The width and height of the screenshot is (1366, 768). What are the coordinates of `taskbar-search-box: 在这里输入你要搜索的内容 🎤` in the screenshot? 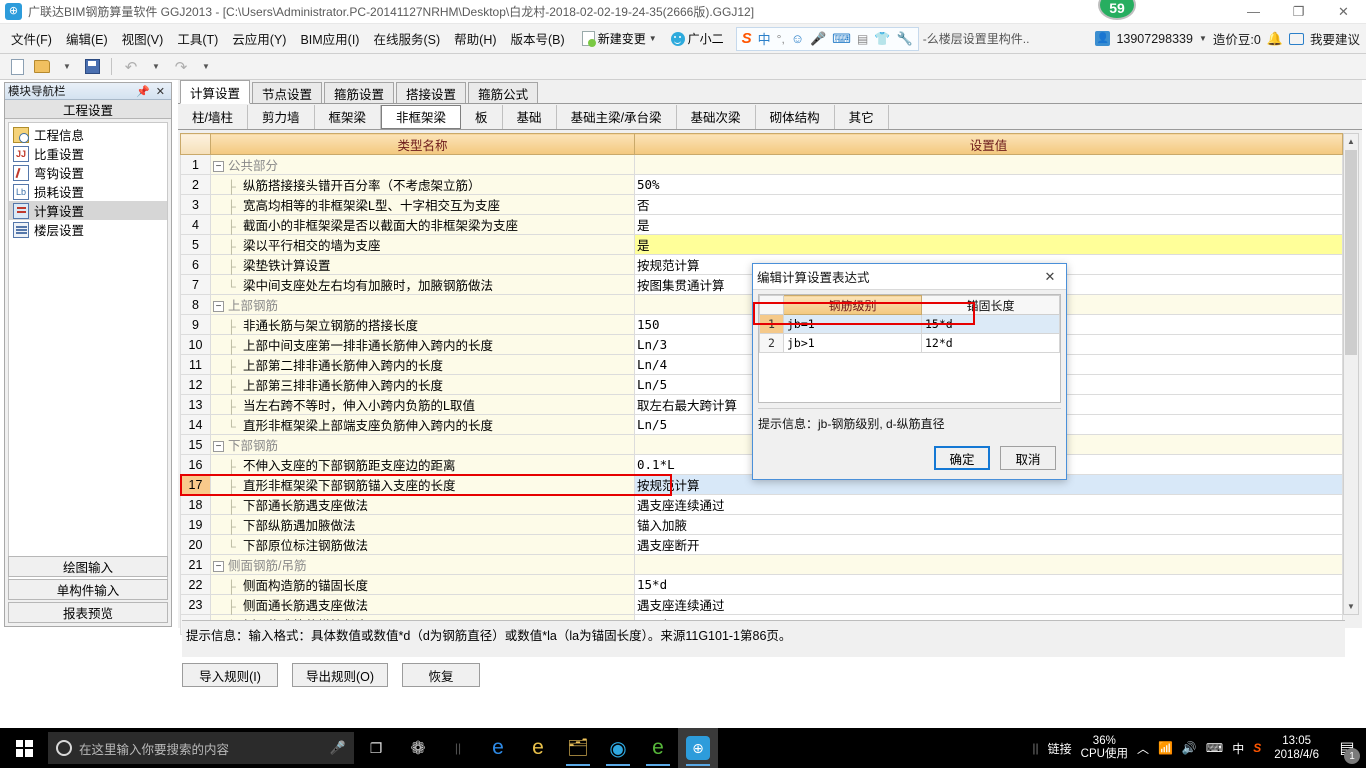 It's located at (201, 748).